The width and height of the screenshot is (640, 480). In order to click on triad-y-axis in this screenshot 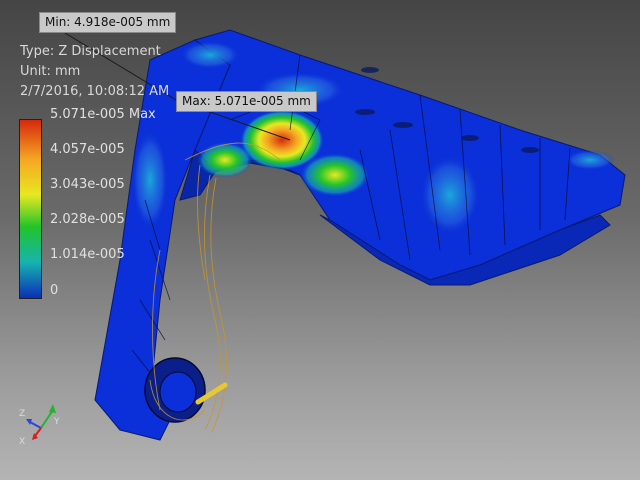, I will do `click(47, 419)`.